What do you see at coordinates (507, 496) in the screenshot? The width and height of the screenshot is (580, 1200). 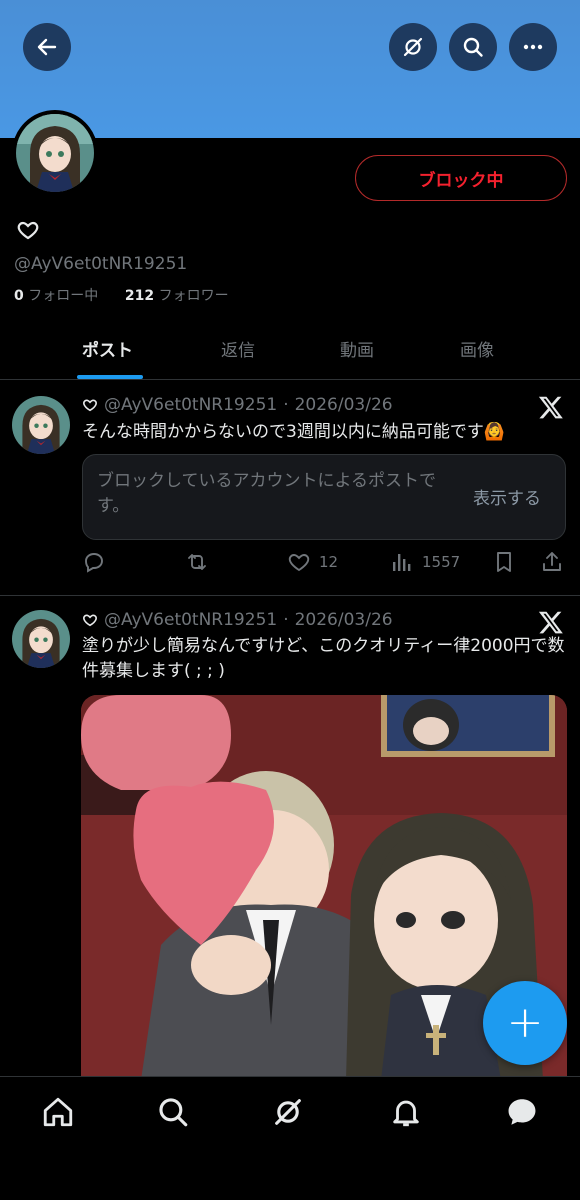 I see `show-post-button: 表示する` at bounding box center [507, 496].